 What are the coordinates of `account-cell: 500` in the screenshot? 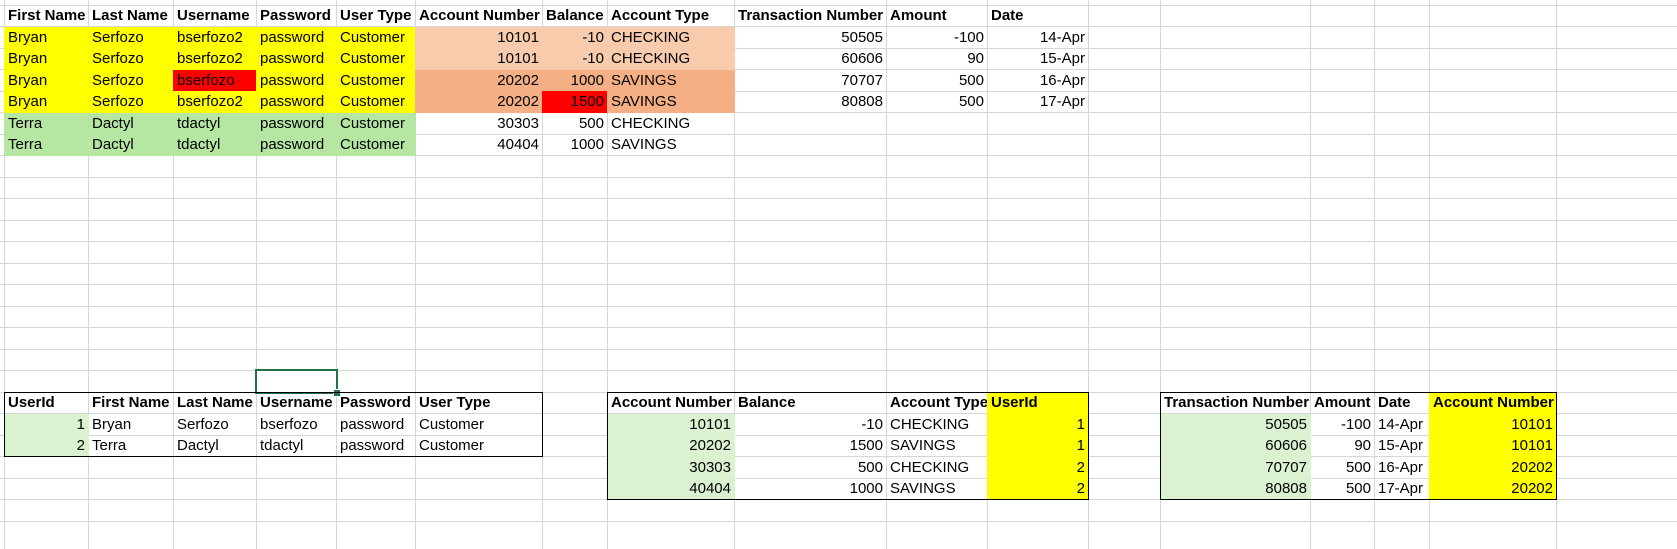 It's located at (575, 124).